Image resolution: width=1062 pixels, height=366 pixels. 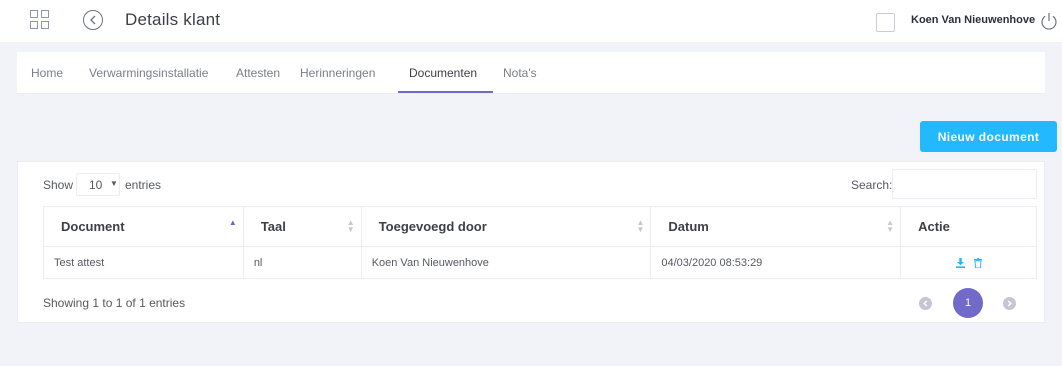 I want to click on page-title: Details klant, so click(x=173, y=19).